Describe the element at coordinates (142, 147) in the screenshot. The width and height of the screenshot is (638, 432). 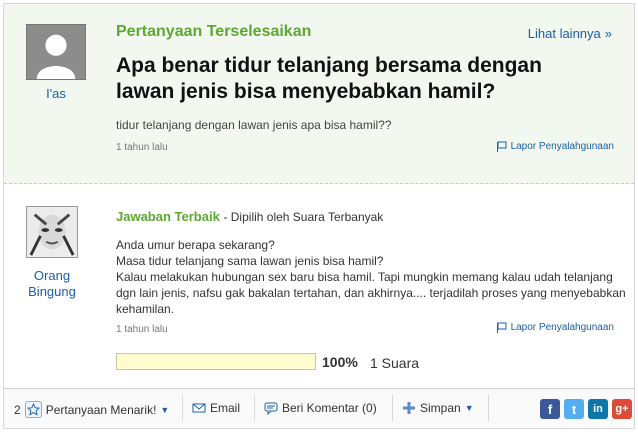
I see `question-timestamp: 1 tahun lalu` at that location.